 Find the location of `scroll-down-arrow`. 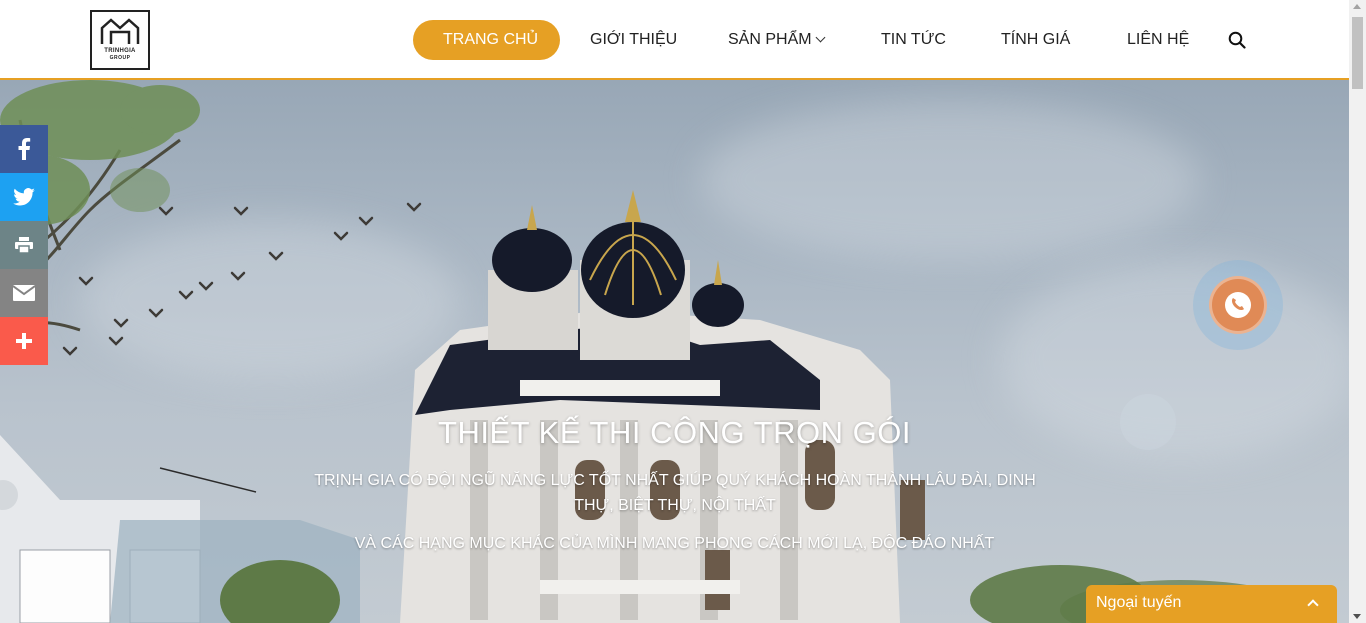

scroll-down-arrow is located at coordinates (1357, 616).